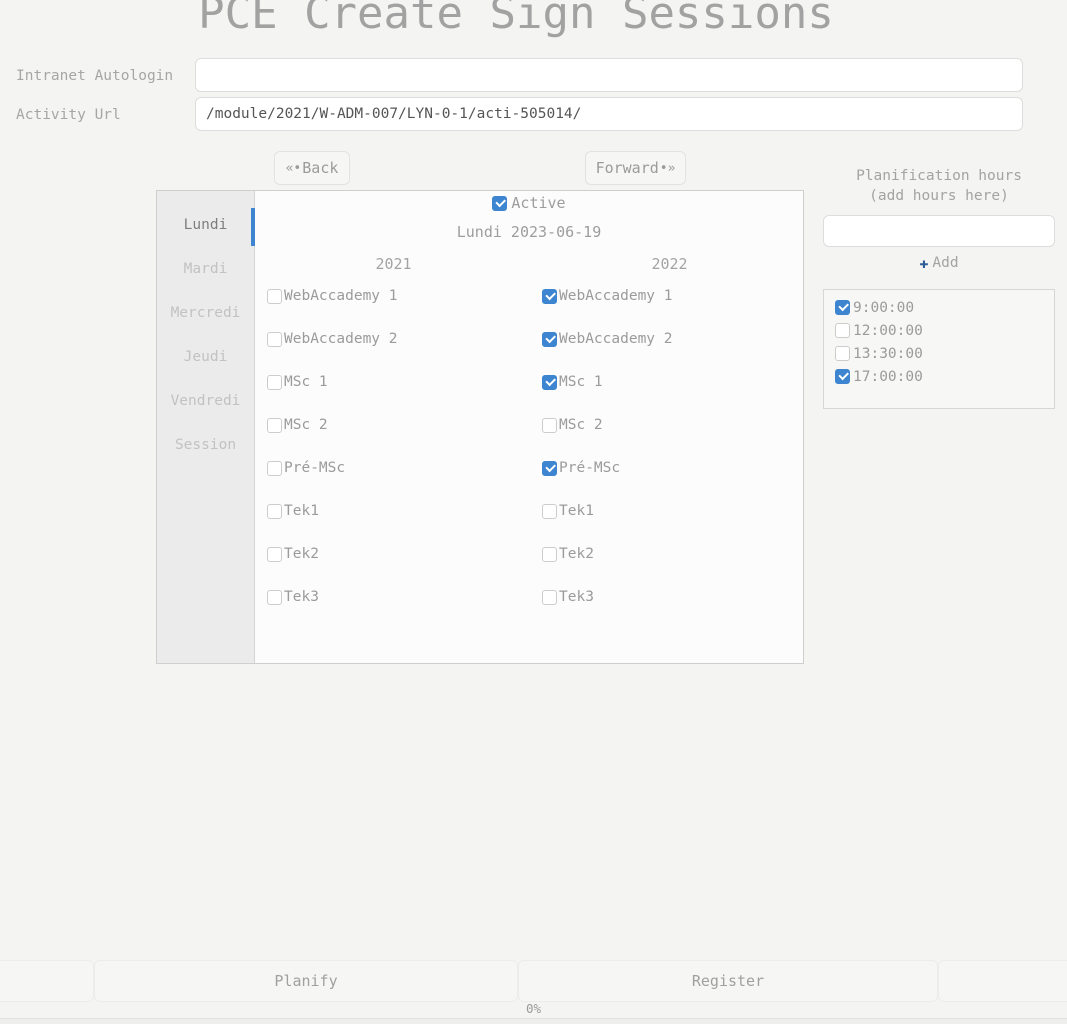  I want to click on hours-list: 9:00:00 12:00:00 13:30:00 17:00:00, so click(939, 349).